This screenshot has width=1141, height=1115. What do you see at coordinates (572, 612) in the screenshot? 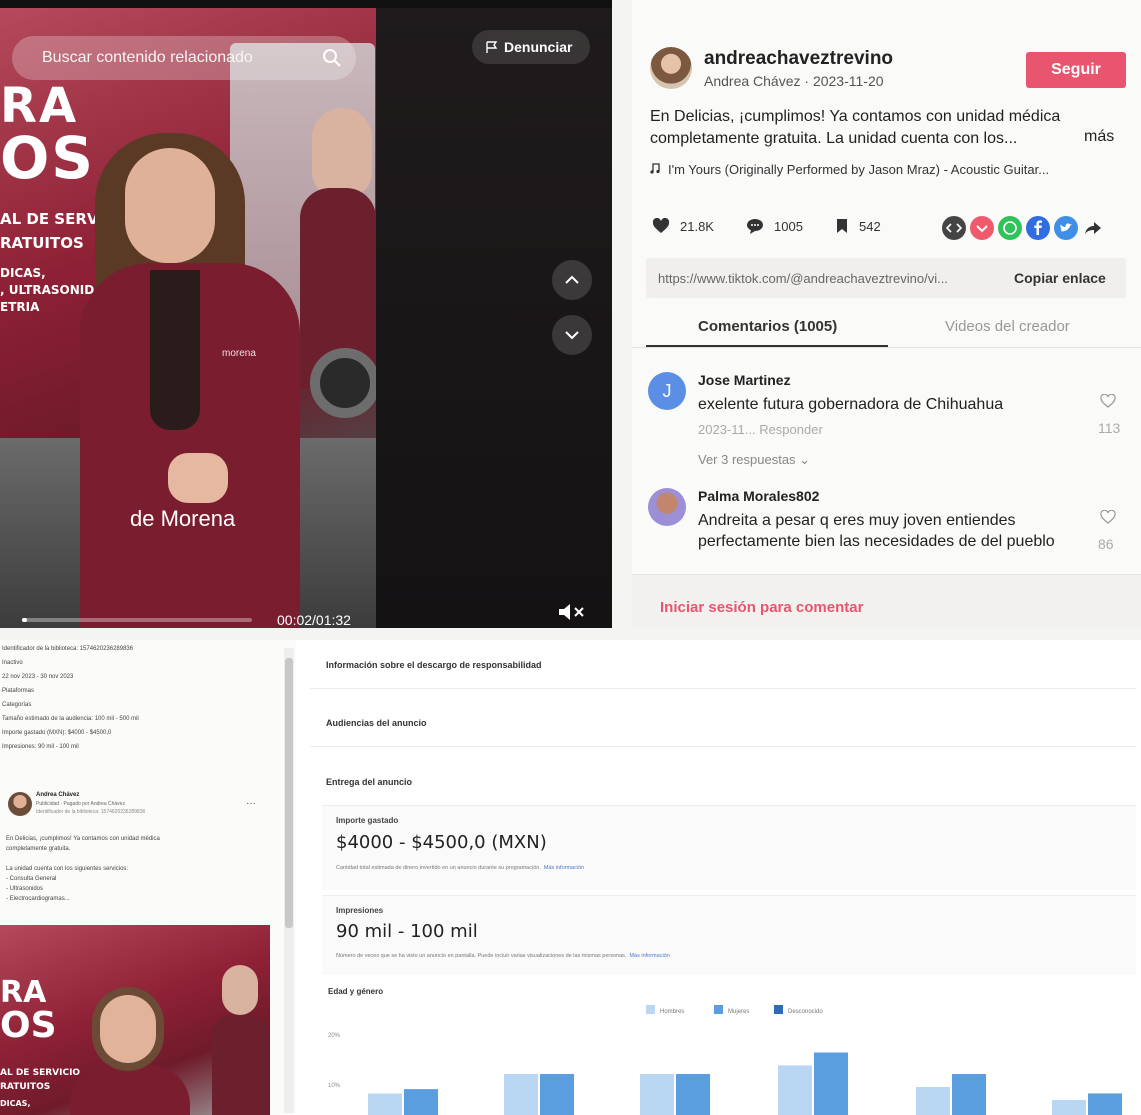
I see `mute-icon` at bounding box center [572, 612].